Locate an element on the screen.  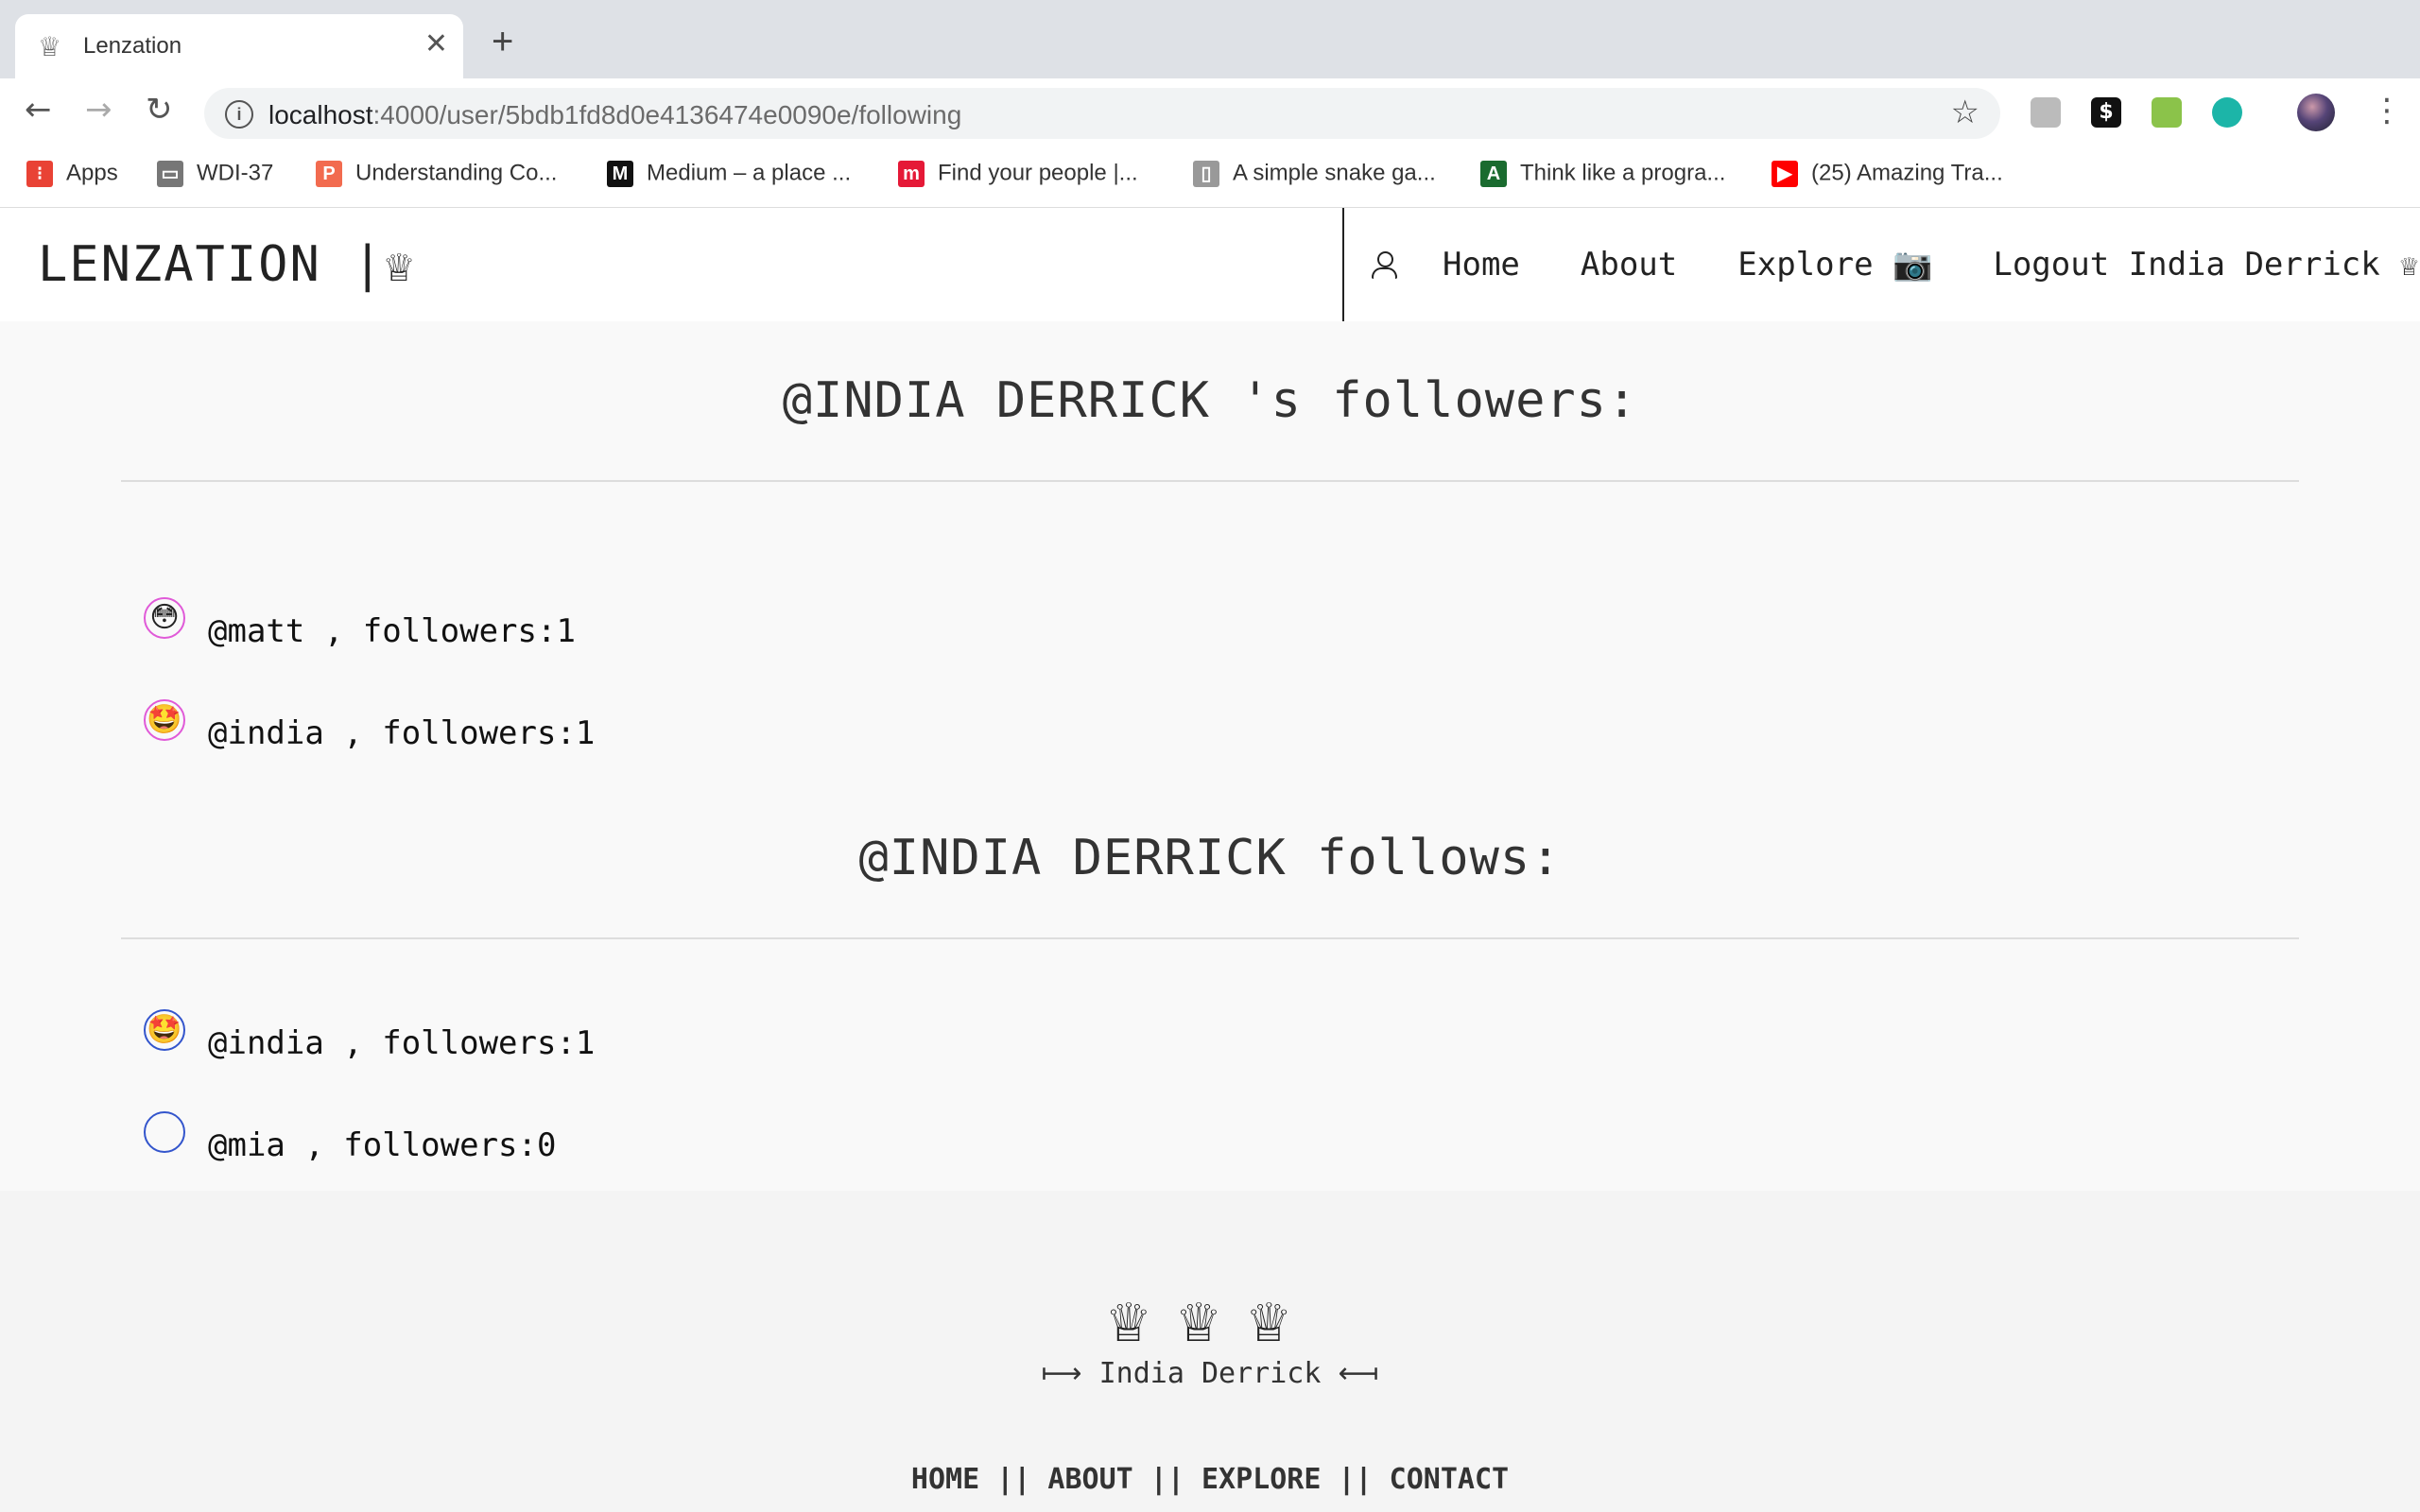
p-logo-icon: P is located at coordinates (329, 173).